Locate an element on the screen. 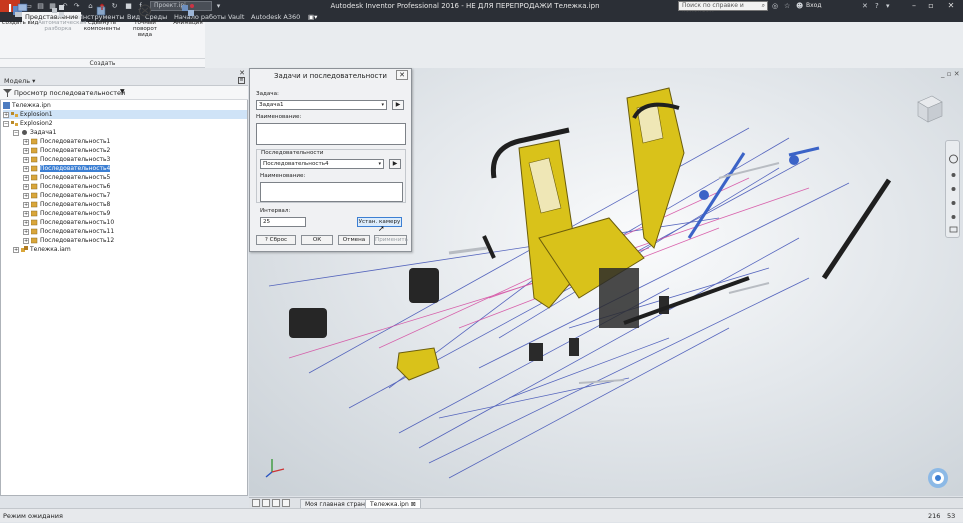 This screenshot has width=963, height=523. task-combo: Задача1 ▾ is located at coordinates (321, 105).